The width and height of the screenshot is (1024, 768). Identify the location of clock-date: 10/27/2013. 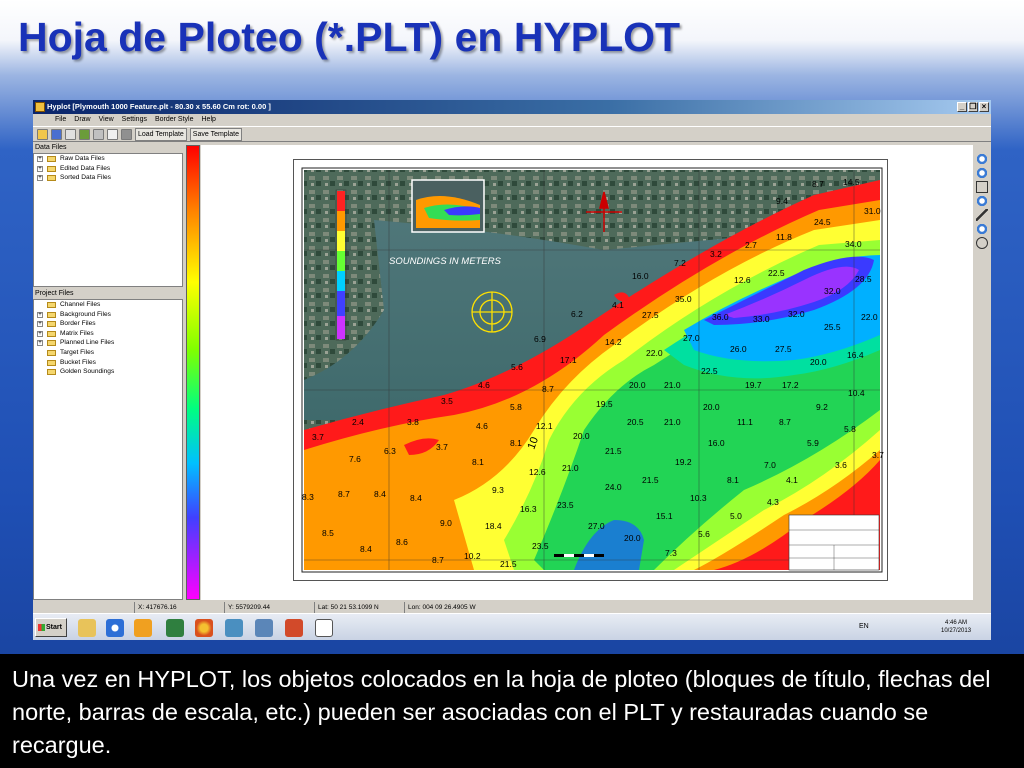
(956, 631).